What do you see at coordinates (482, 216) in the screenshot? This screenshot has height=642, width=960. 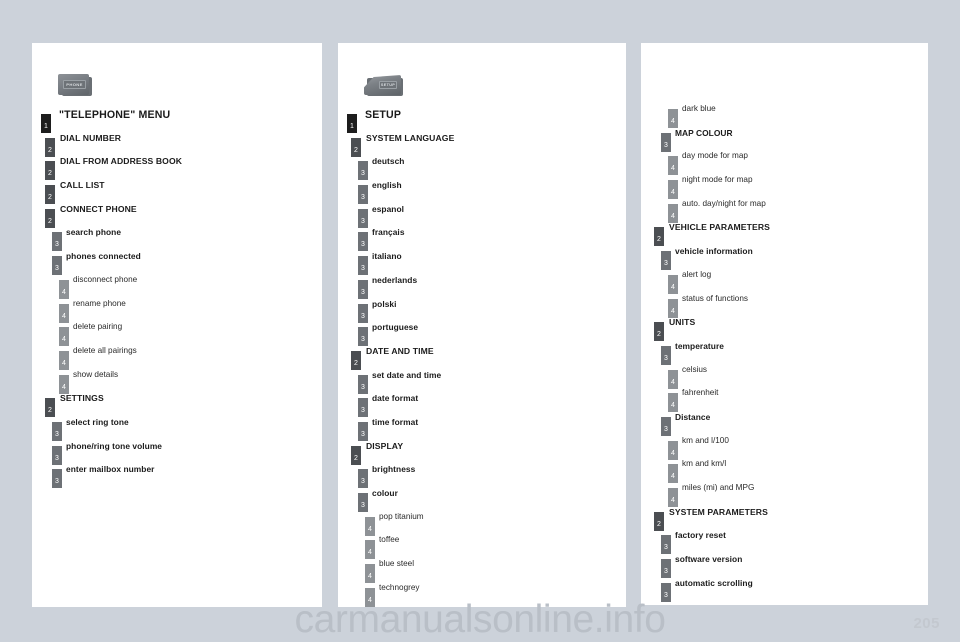 I see `menu-item: 3 espanol` at bounding box center [482, 216].